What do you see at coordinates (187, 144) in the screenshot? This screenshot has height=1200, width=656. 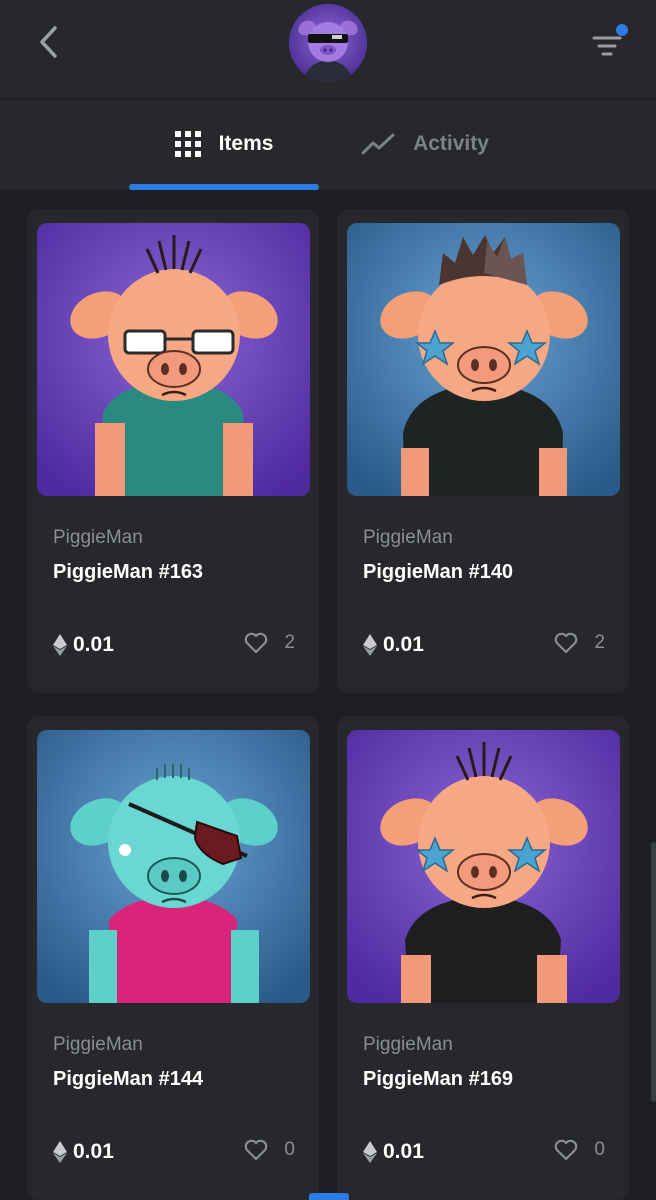 I see `grid-icon` at bounding box center [187, 144].